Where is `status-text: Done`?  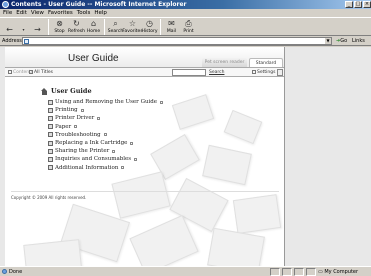
status-text: Done is located at coordinates (16, 272).